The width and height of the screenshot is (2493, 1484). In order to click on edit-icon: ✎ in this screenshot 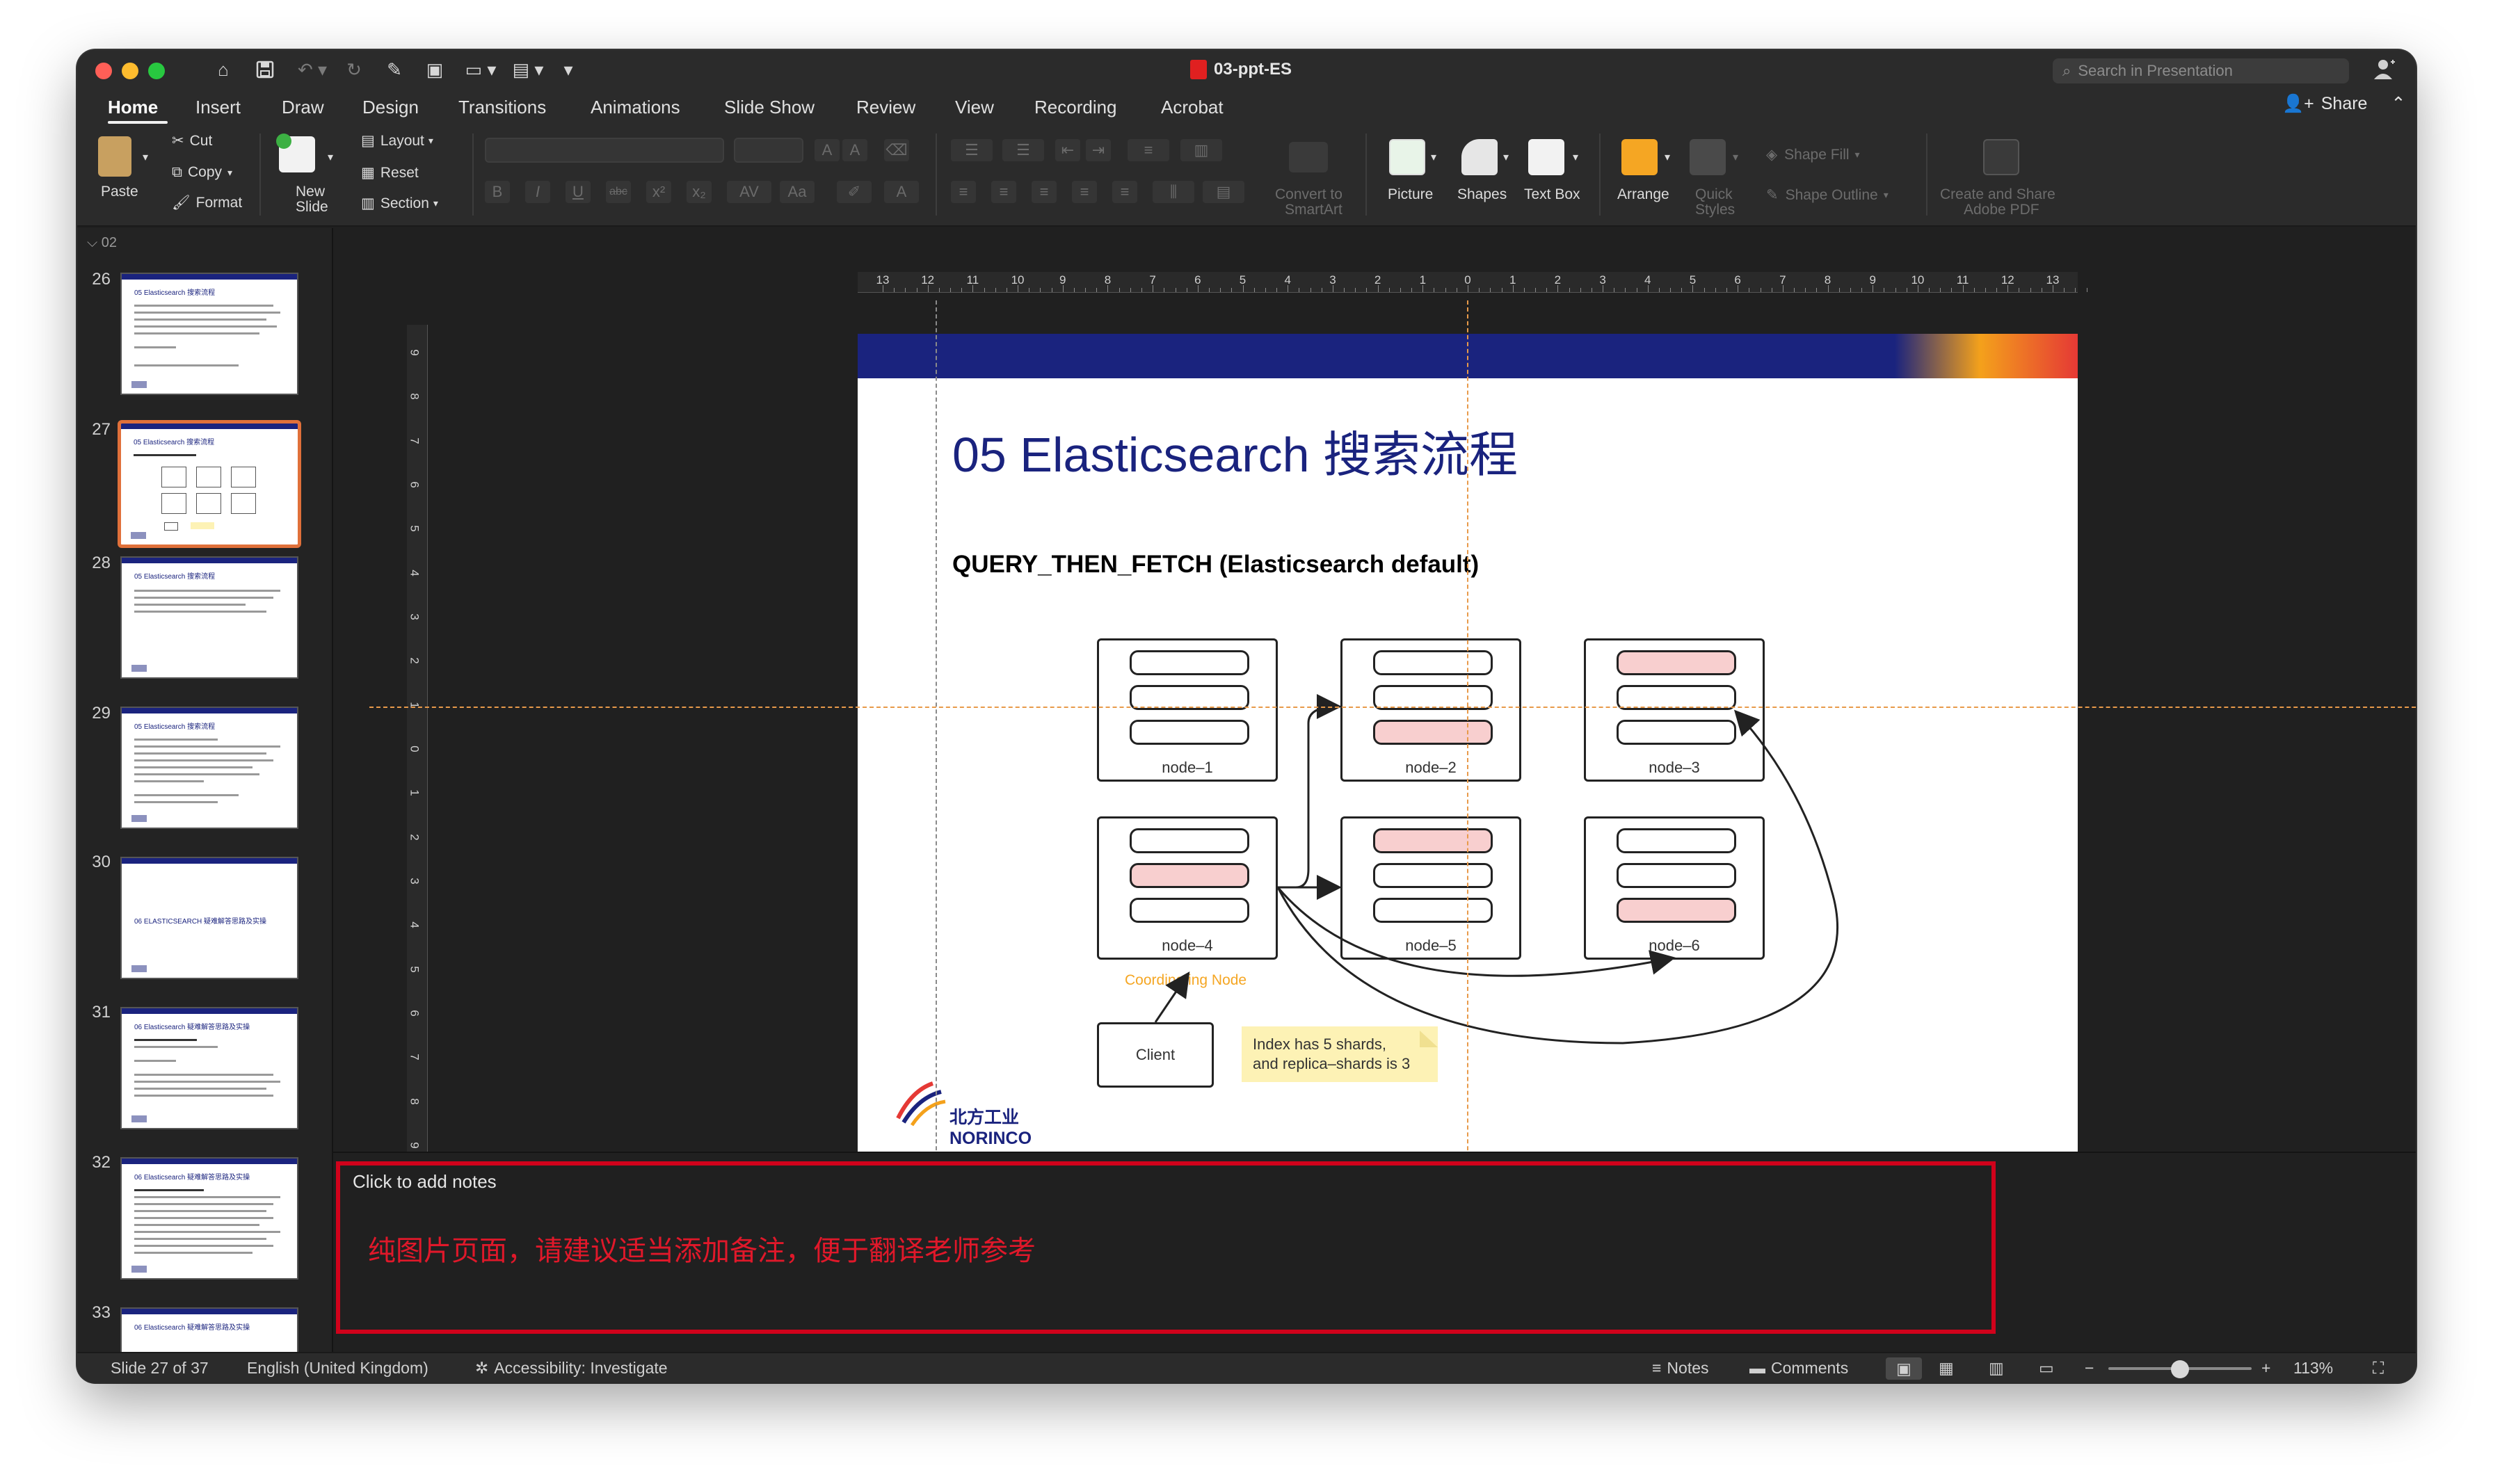, I will do `click(394, 69)`.